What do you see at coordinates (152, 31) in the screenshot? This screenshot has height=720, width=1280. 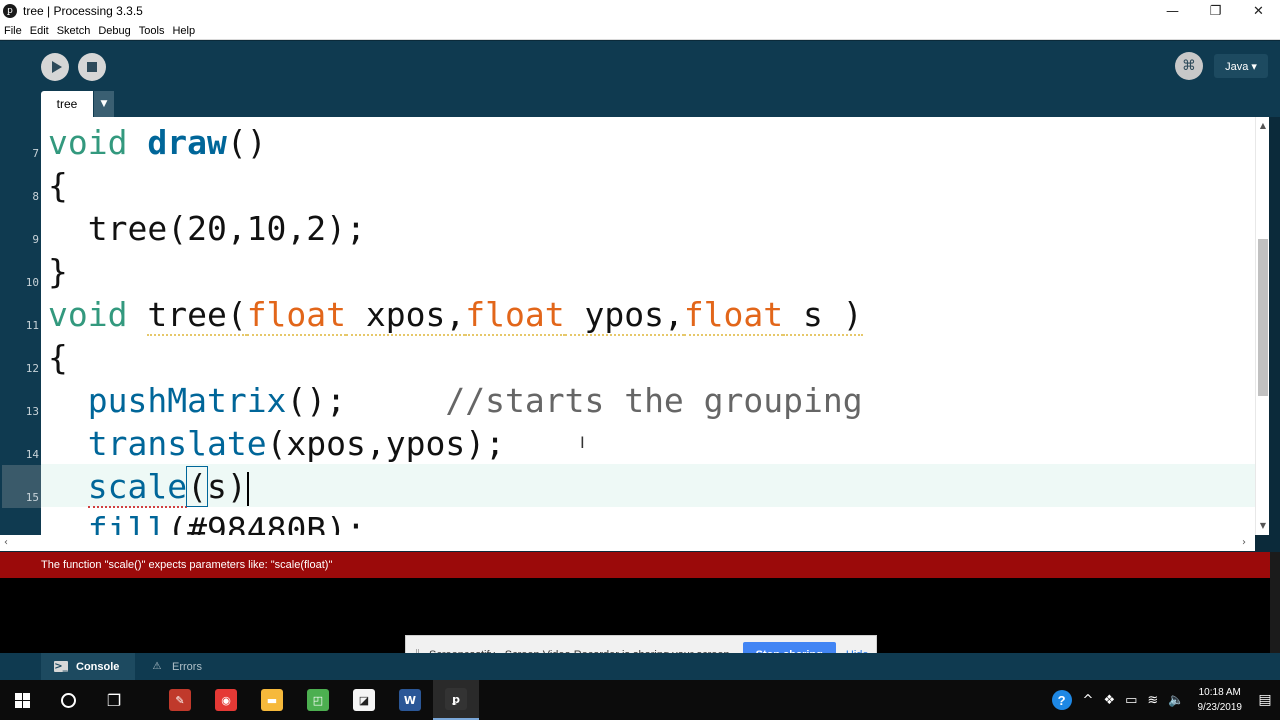 I see `menu-tools: Tools` at bounding box center [152, 31].